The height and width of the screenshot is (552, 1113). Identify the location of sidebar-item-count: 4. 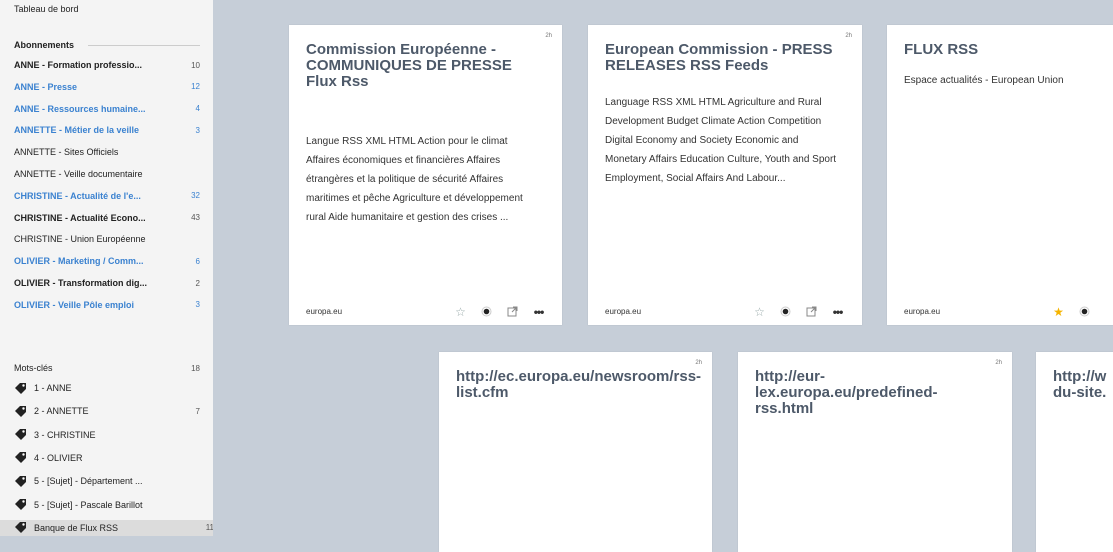
(197, 109).